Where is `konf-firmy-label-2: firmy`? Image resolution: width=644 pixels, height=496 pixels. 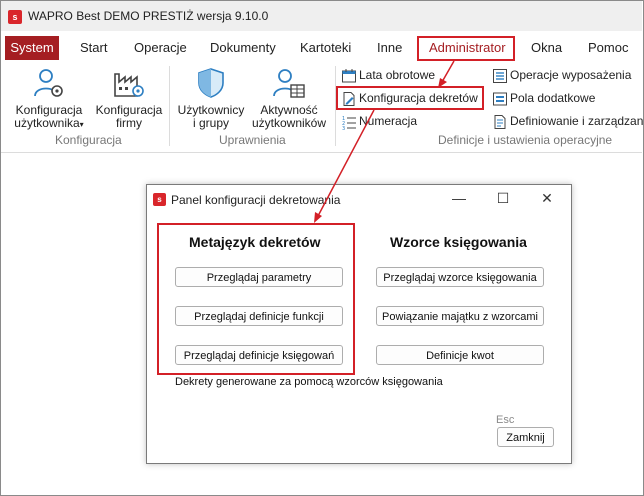
konf-firmy-label-2: firmy is located at coordinates (129, 123).